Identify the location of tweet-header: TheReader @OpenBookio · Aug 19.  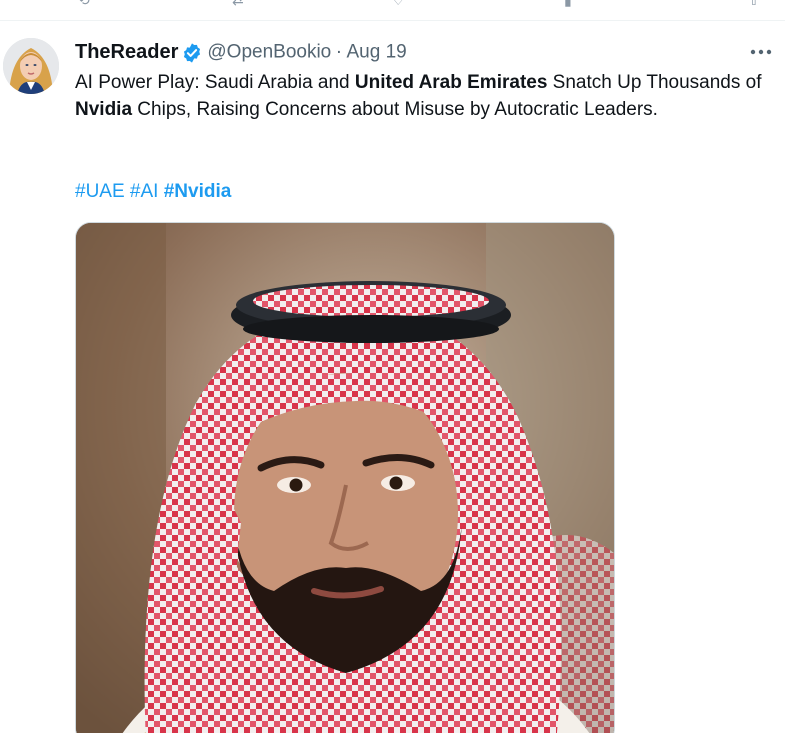
(241, 53).